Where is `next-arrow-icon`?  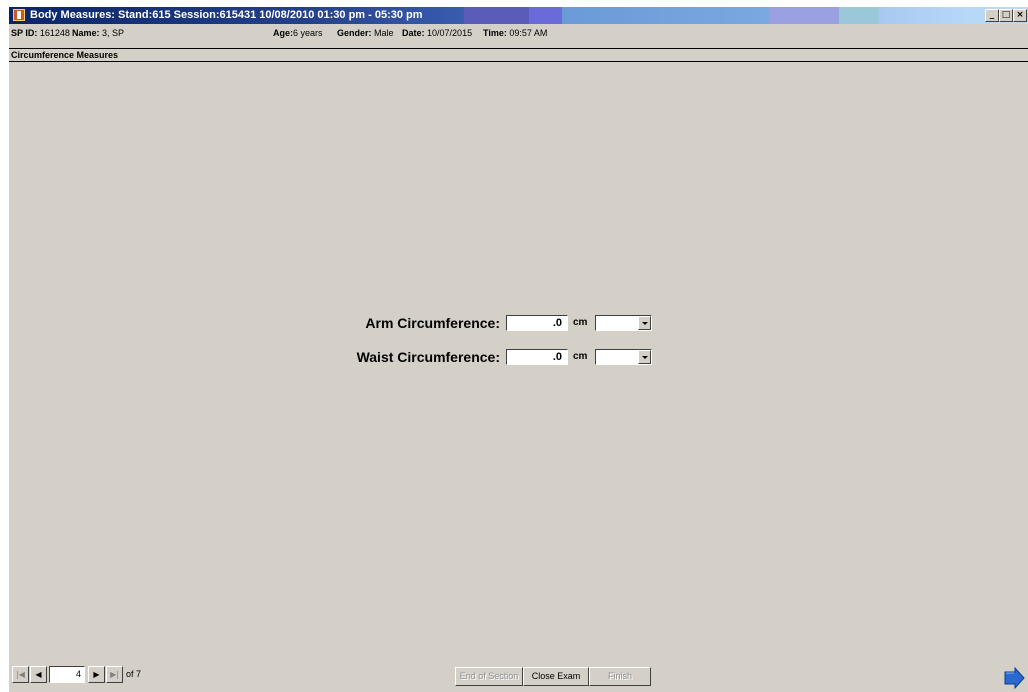 next-arrow-icon is located at coordinates (1014, 679).